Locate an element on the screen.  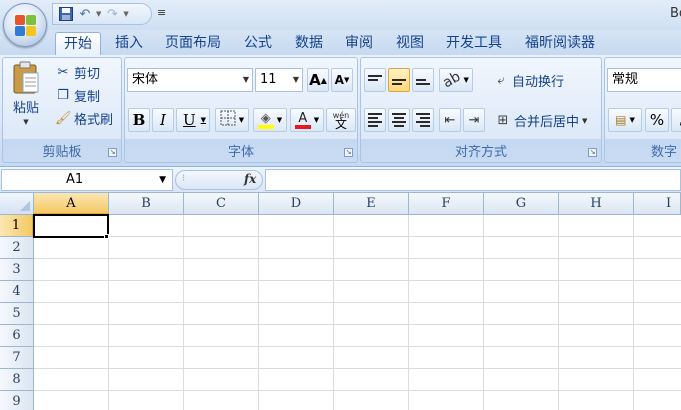
title-bar: ↶ ▼ ↷ ▼ ≡ Bo is located at coordinates (340, 15).